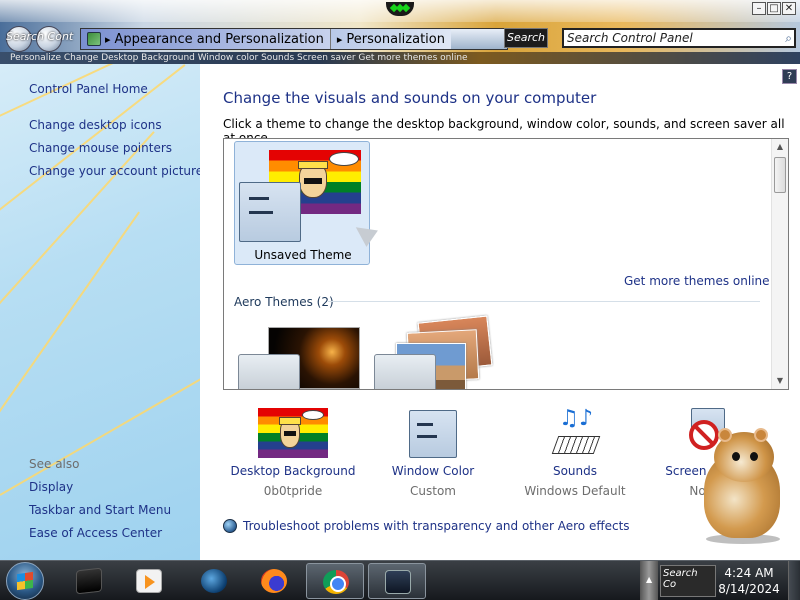  I want to click on sidebar-control-panel-home: Control Panel Home, so click(88, 89).